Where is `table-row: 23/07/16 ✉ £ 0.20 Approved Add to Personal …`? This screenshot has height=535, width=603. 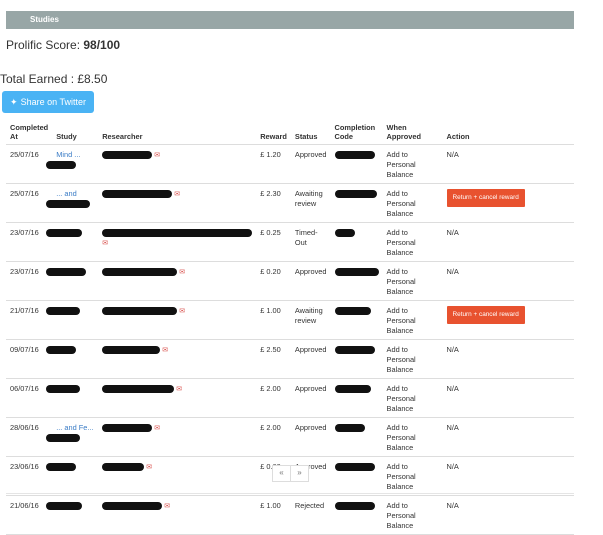 table-row: 23/07/16 ✉ £ 0.20 Approved Add to Personal … is located at coordinates (290, 281).